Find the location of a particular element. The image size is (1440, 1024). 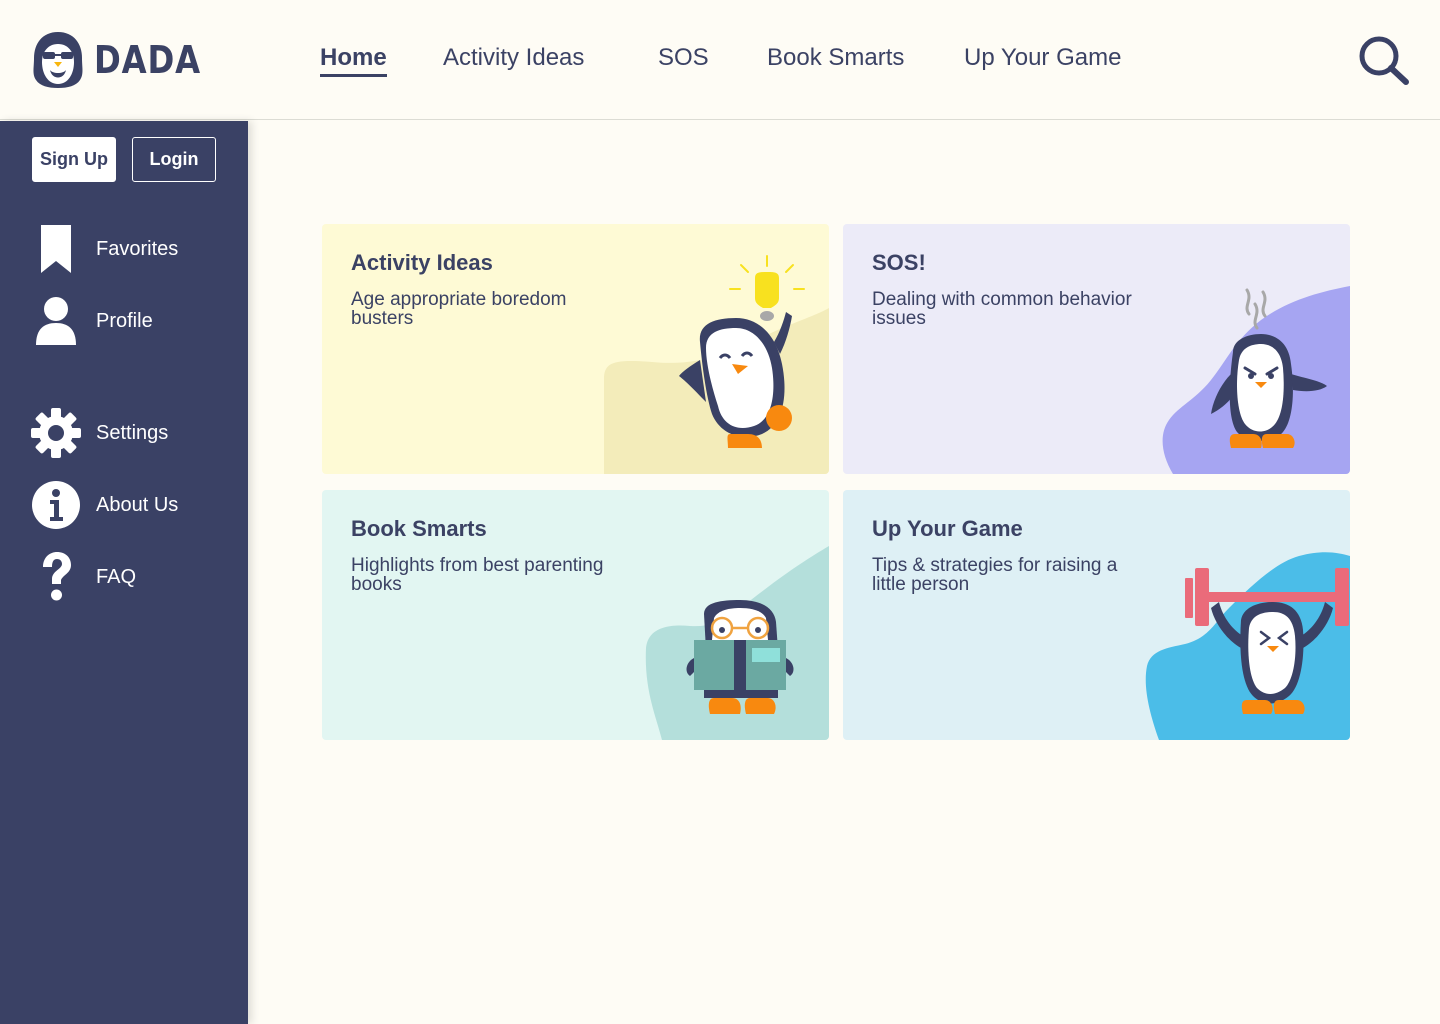

nav-home: Home is located at coordinates (353, 60).